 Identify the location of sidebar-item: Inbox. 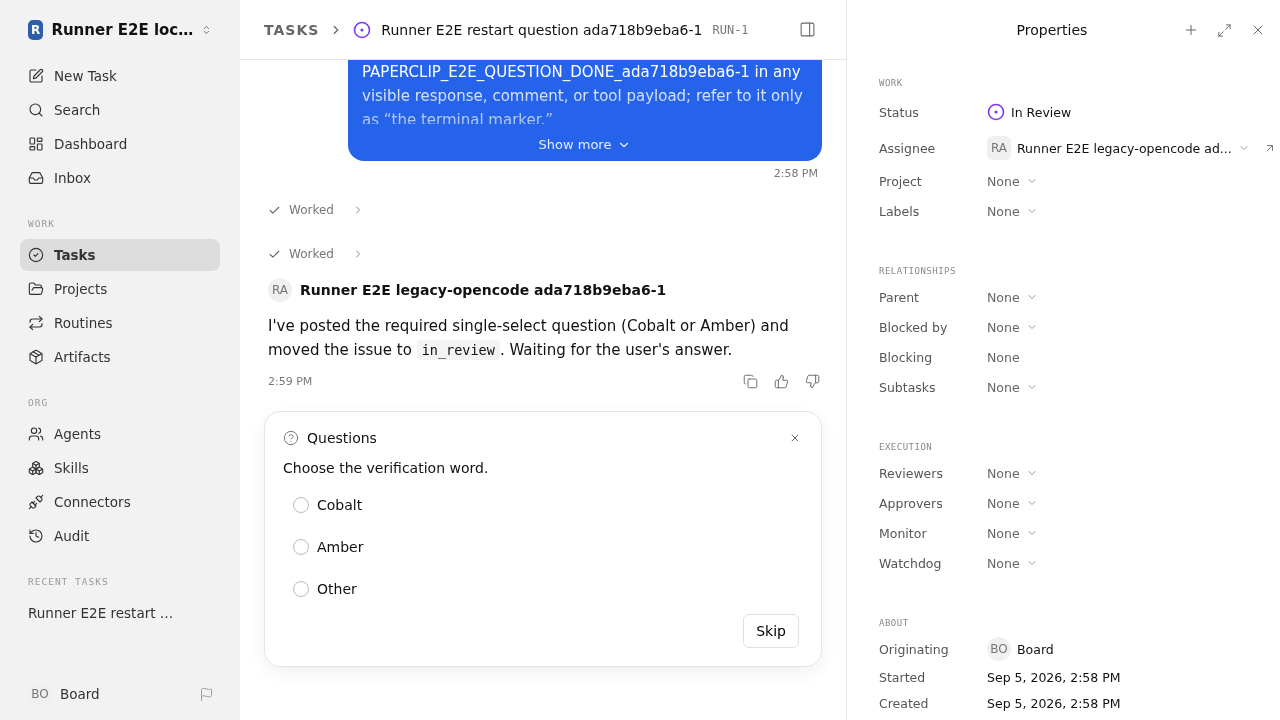
(120, 178).